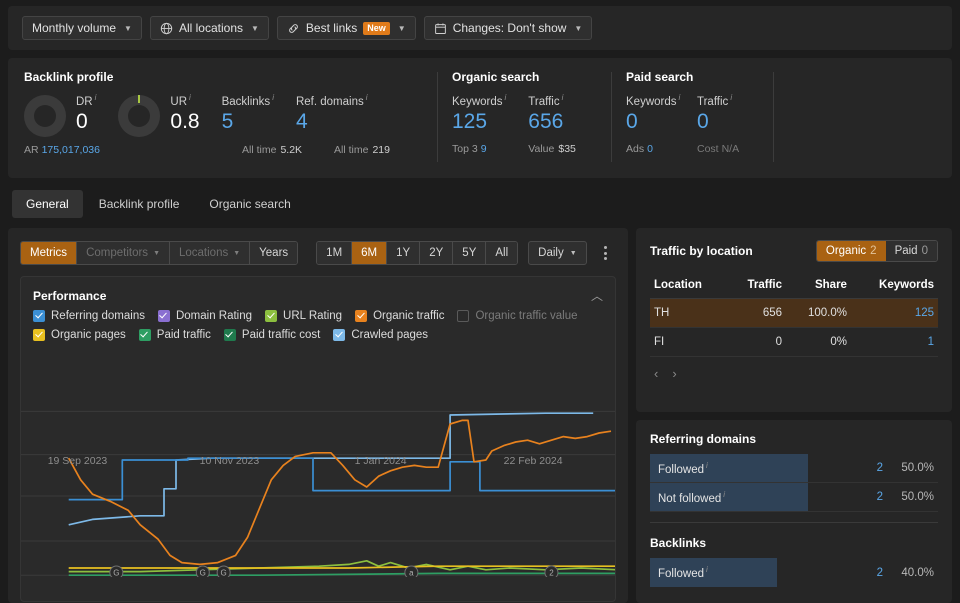 This screenshot has height=603, width=960. What do you see at coordinates (650, 121) in the screenshot?
I see `paid-keywords-value: 0` at bounding box center [650, 121].